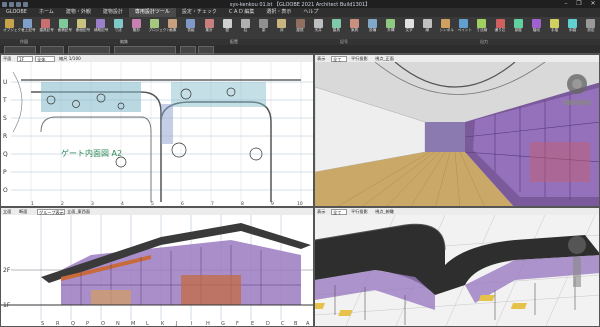 Image resolution: width=600 pixels, height=327 pixels. I want to click on snap-toggle, so click(188, 50).